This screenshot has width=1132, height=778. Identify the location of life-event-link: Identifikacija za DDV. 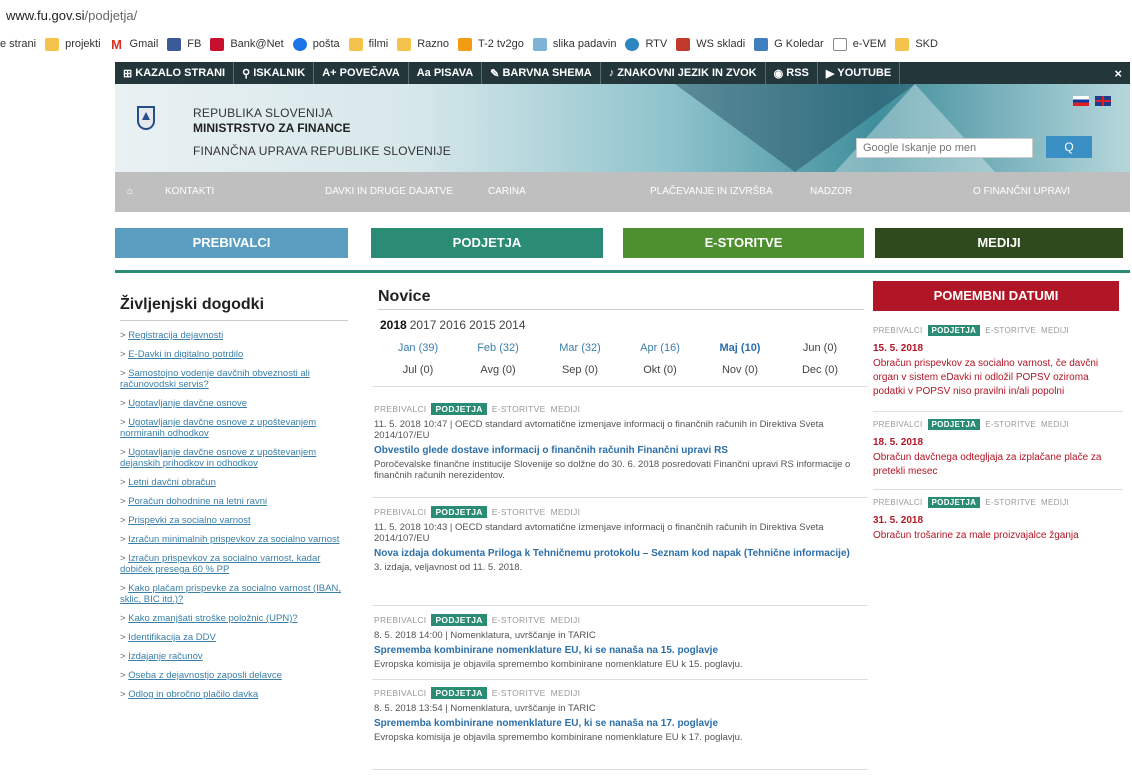
(172, 637).